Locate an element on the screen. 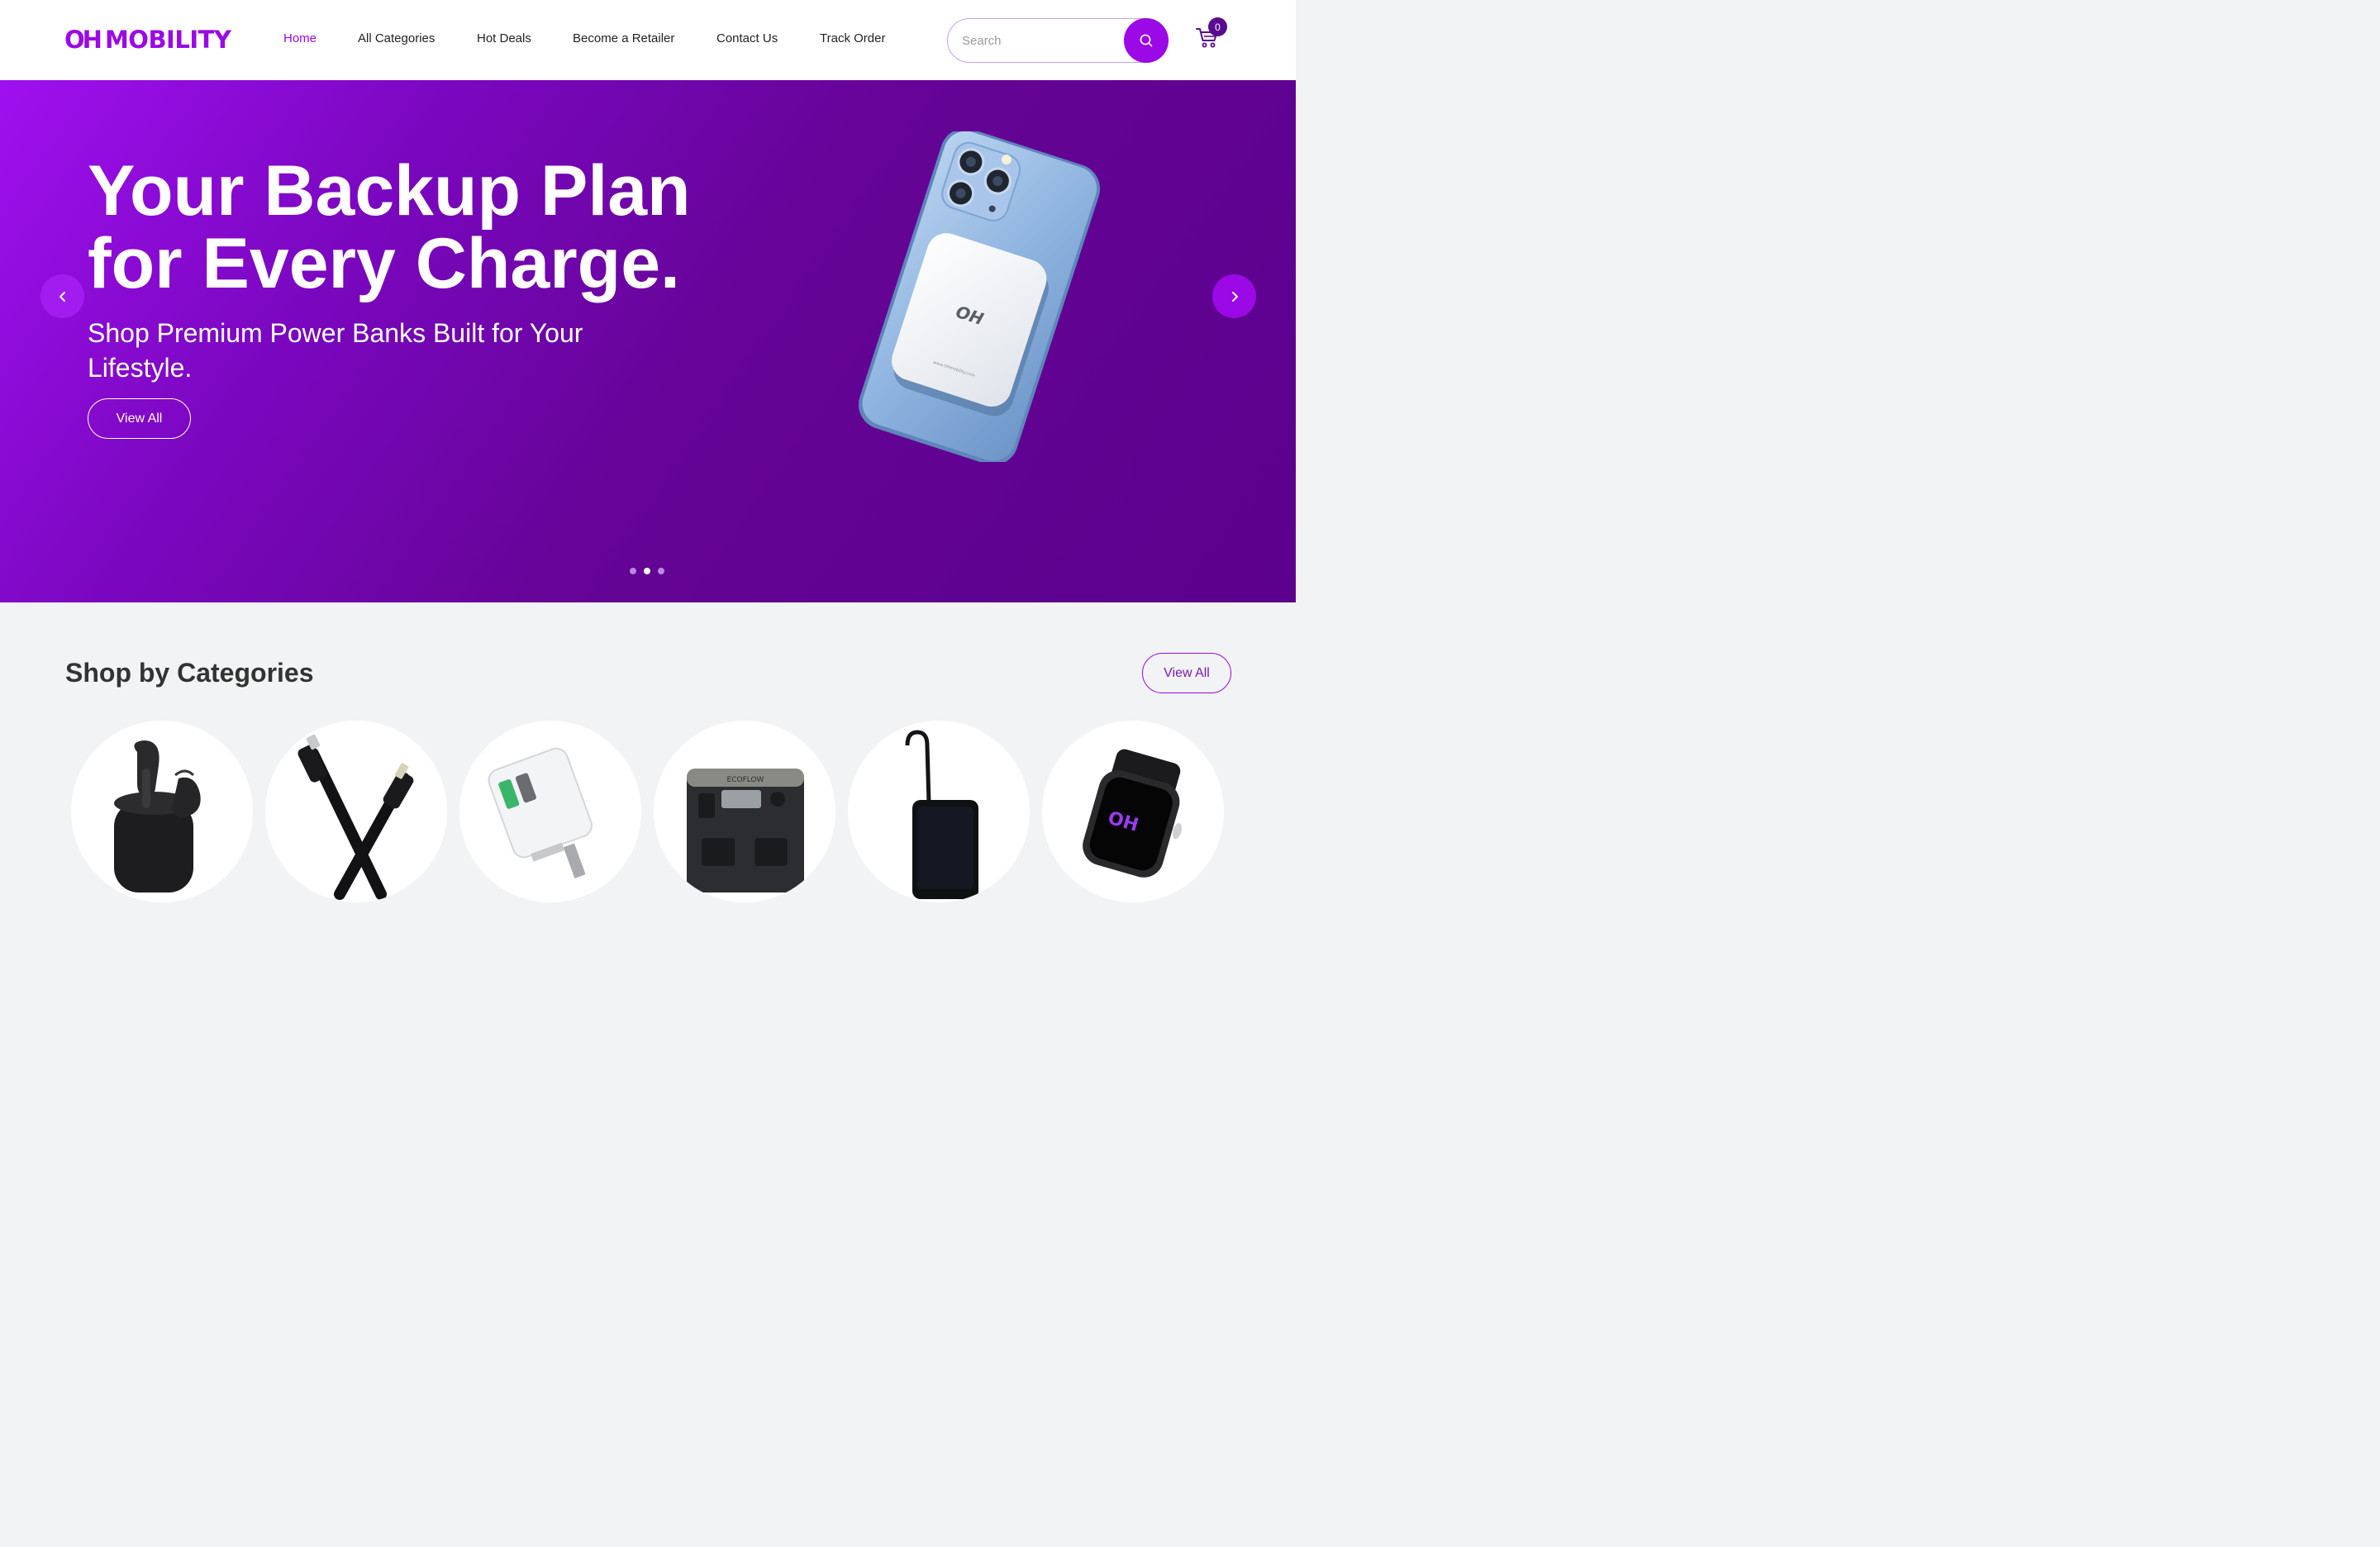 The width and height of the screenshot is (2380, 1547). search-box is located at coordinates (1058, 40).